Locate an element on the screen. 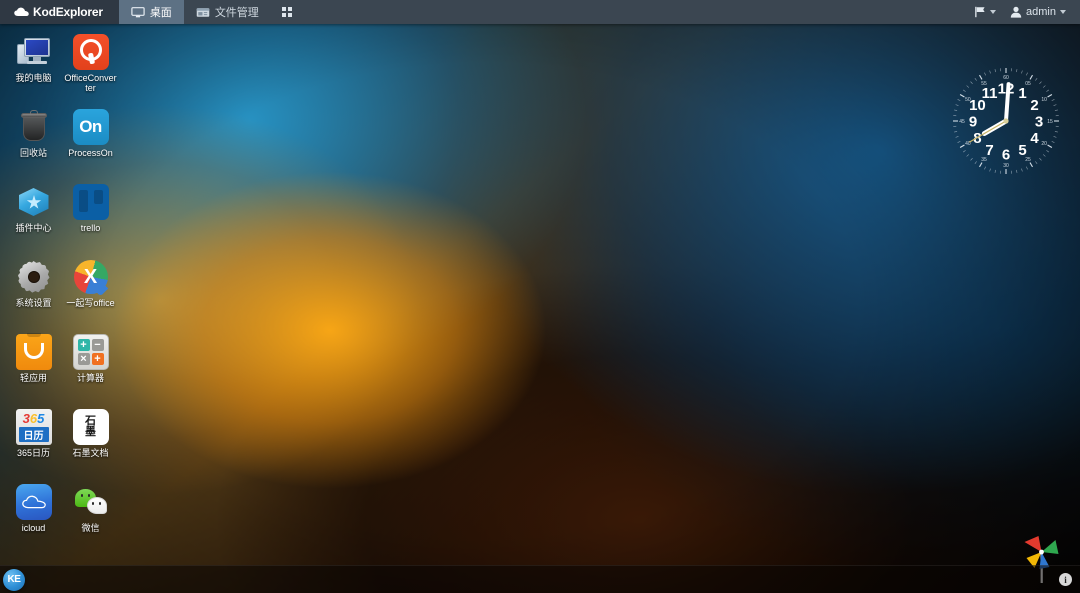 The image size is (1080, 593). start-button: KE is located at coordinates (14, 579).